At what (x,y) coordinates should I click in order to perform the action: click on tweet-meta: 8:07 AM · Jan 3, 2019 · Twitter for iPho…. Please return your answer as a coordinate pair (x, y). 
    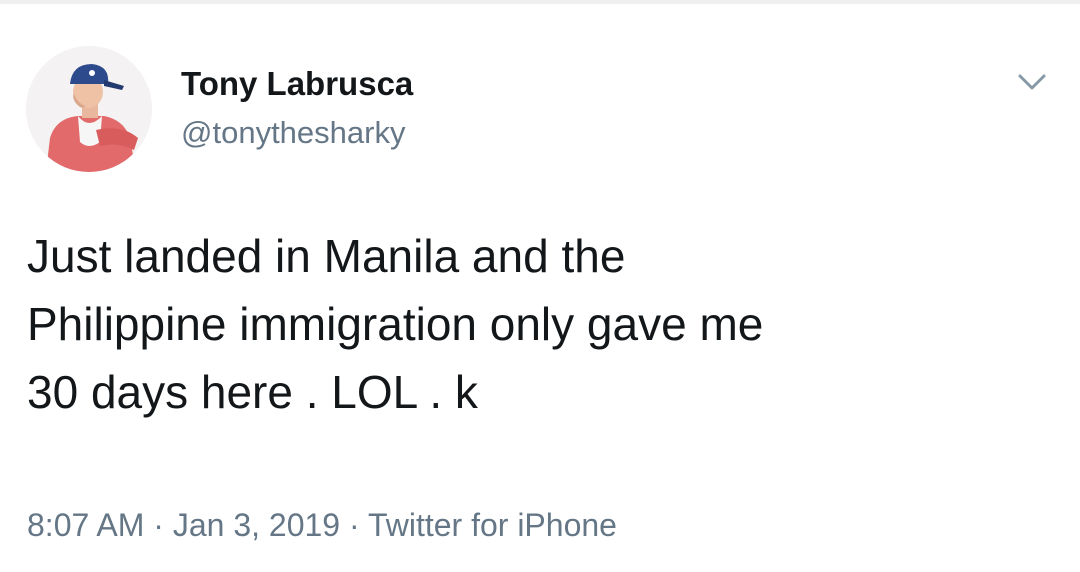
    Looking at the image, I should click on (322, 525).